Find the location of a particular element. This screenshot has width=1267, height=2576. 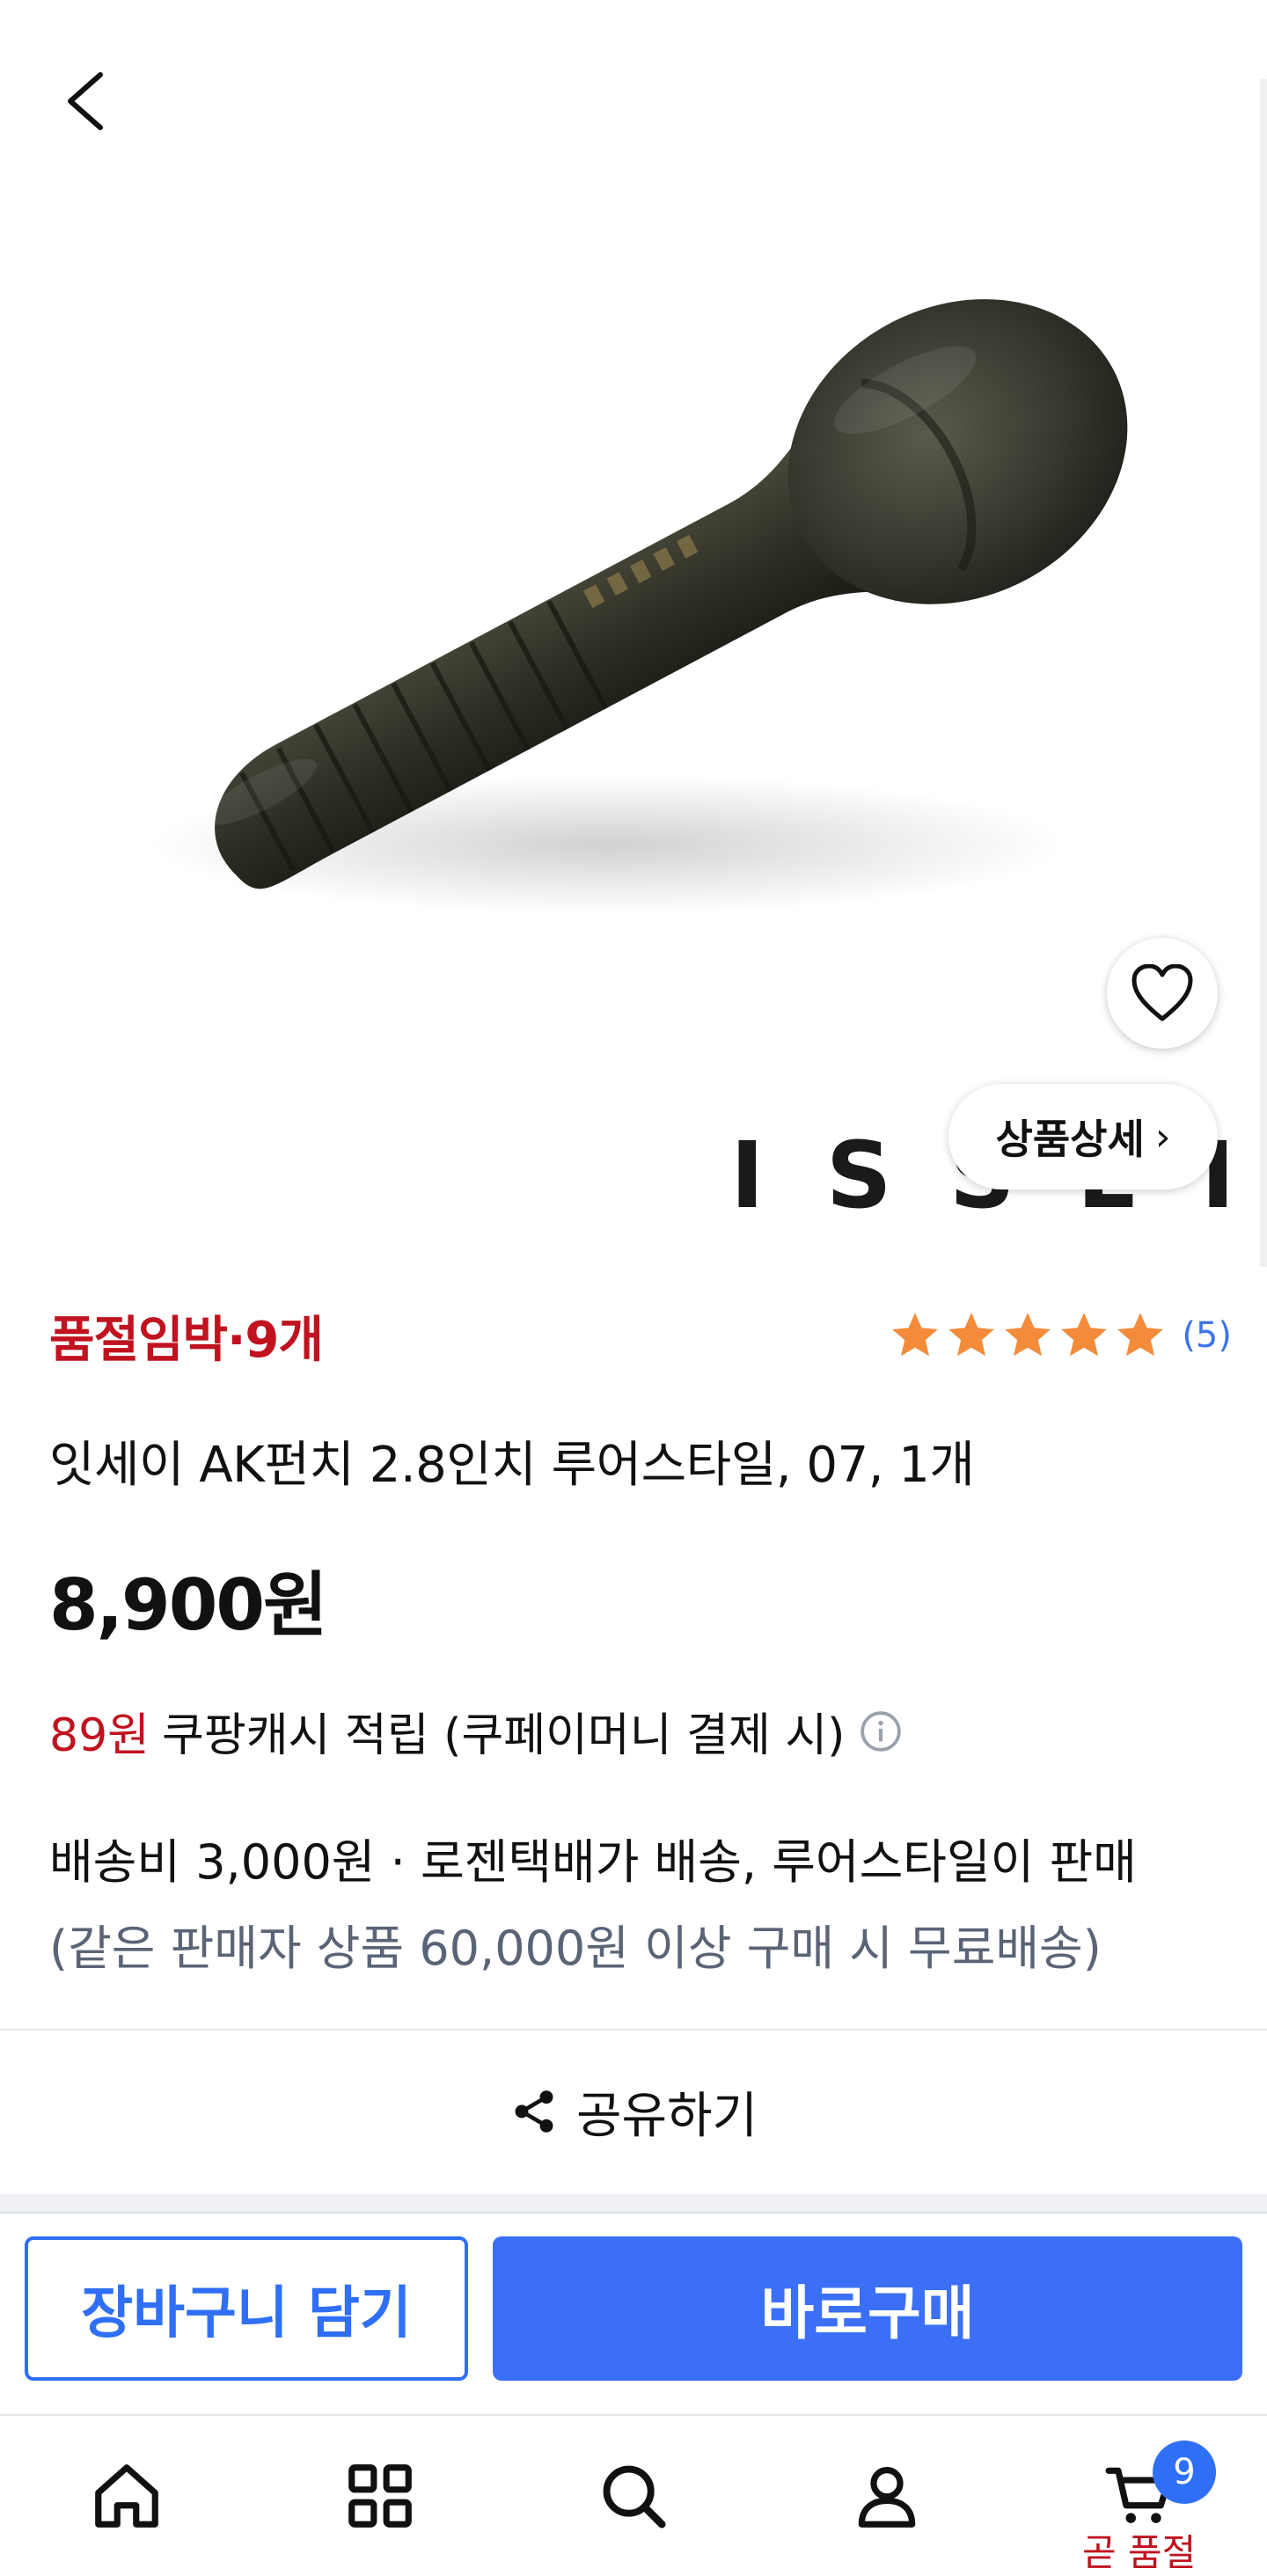

cashback-row: 89원 쿠팡캐시 적립 (쿠페이머니 결제 시) is located at coordinates (476, 1731).